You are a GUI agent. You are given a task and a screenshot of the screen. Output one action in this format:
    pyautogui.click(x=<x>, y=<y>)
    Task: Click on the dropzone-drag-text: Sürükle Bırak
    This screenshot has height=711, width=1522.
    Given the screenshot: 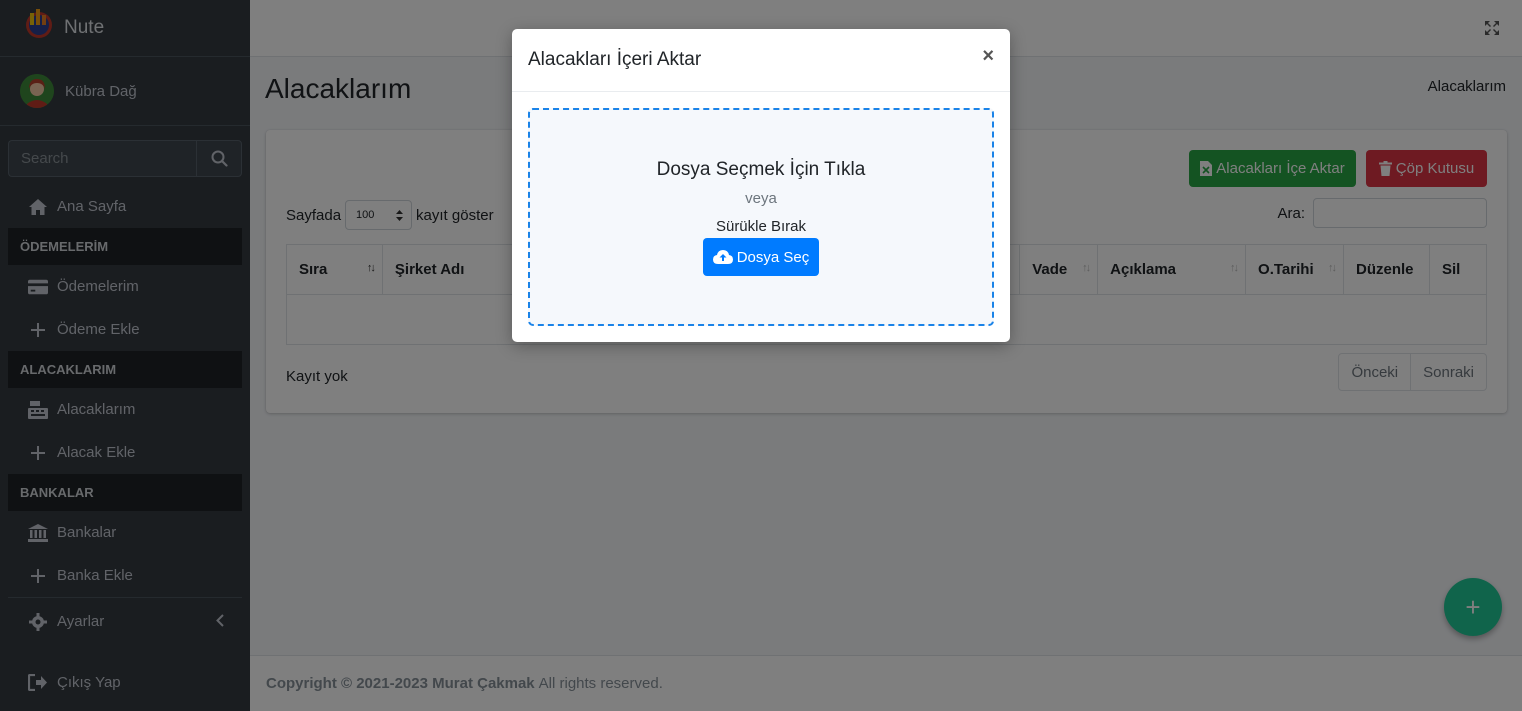 What is the action you would take?
    pyautogui.click(x=761, y=226)
    